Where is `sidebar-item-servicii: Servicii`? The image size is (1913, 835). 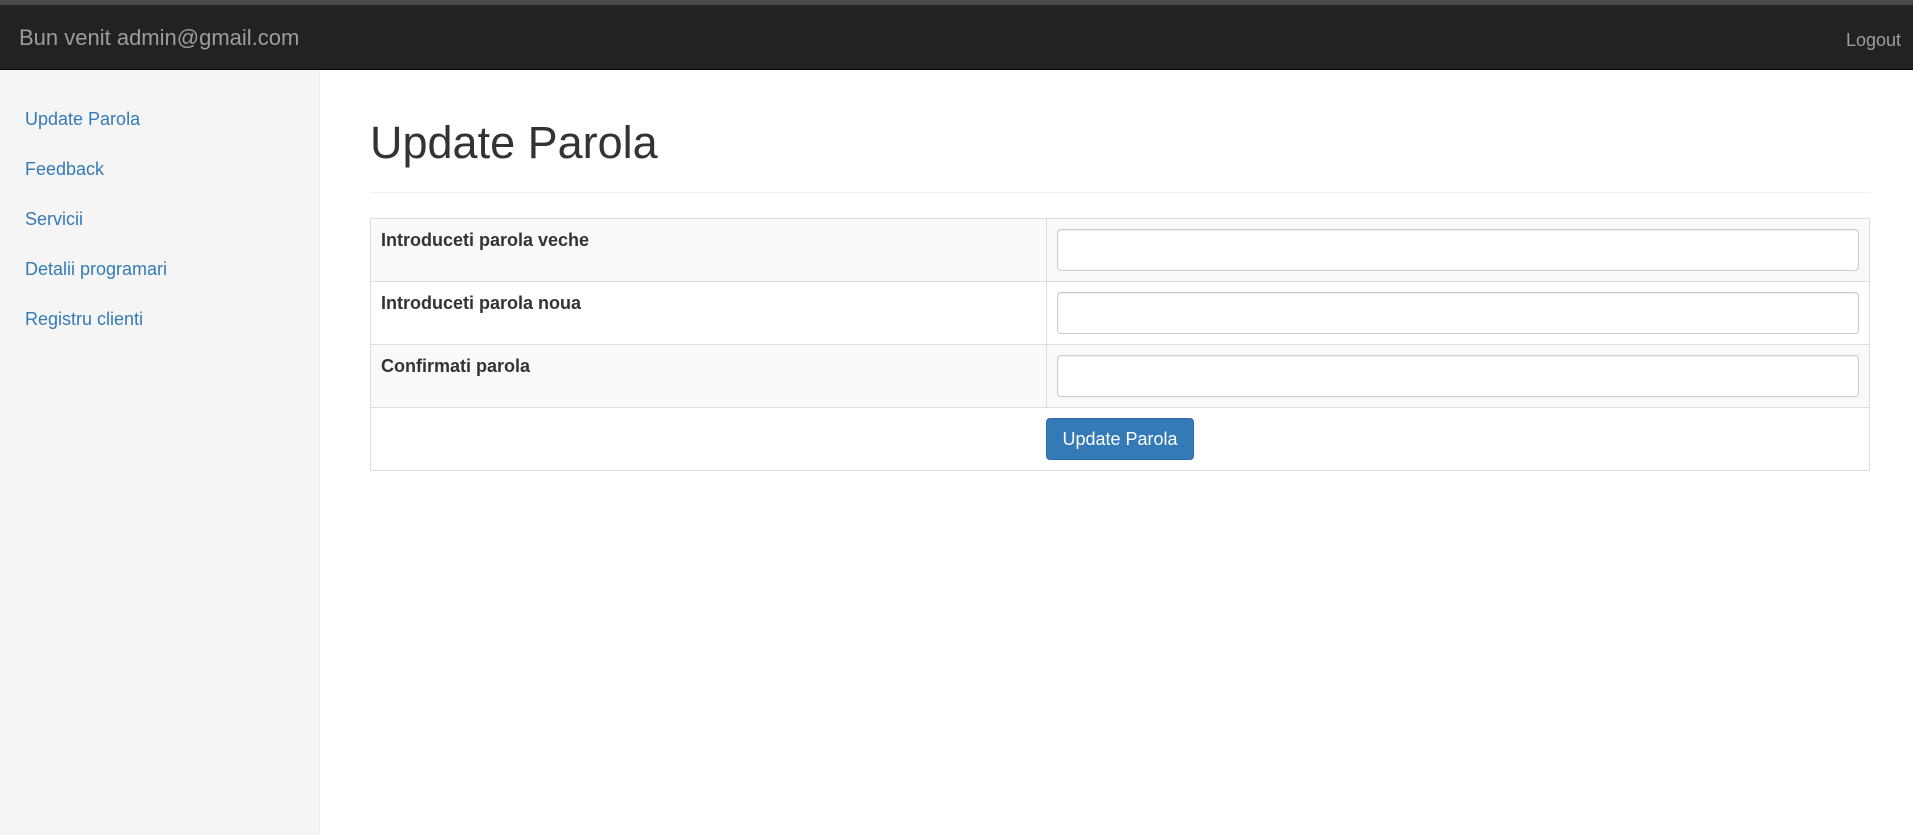 sidebar-item-servicii: Servicii is located at coordinates (159, 231).